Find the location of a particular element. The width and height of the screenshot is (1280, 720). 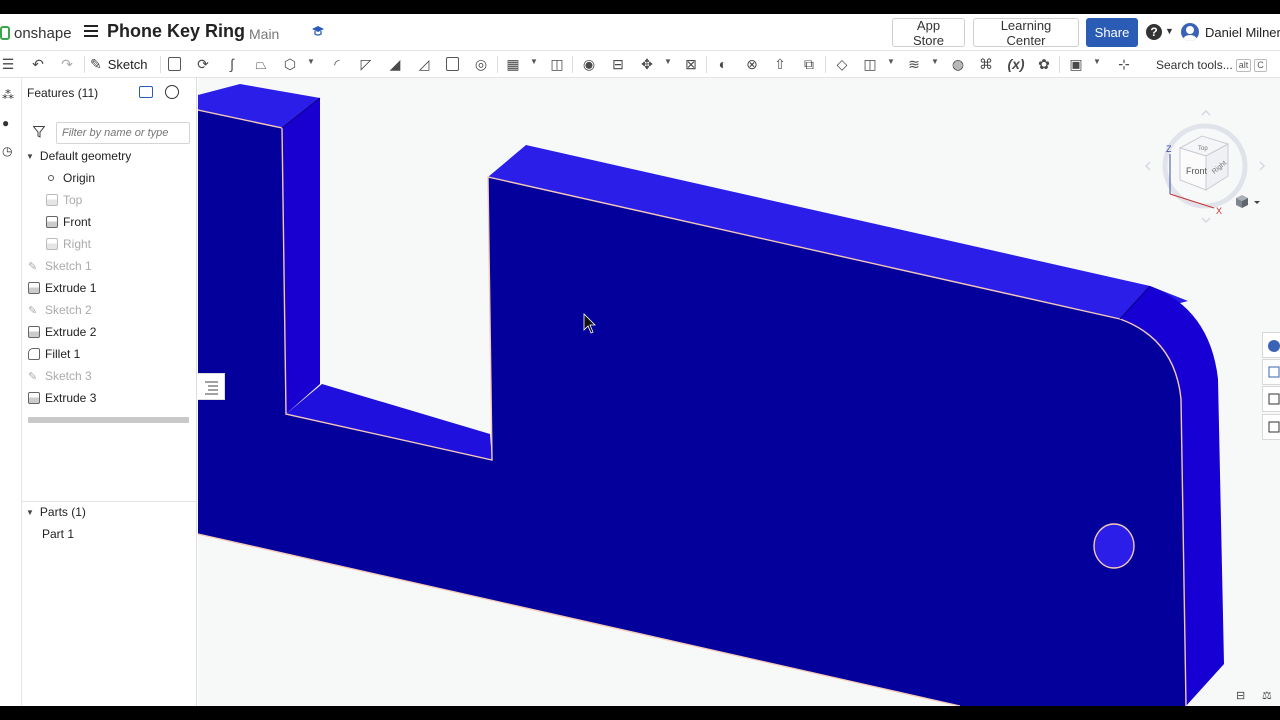

draft-icon: ◢ is located at coordinates (395, 64).